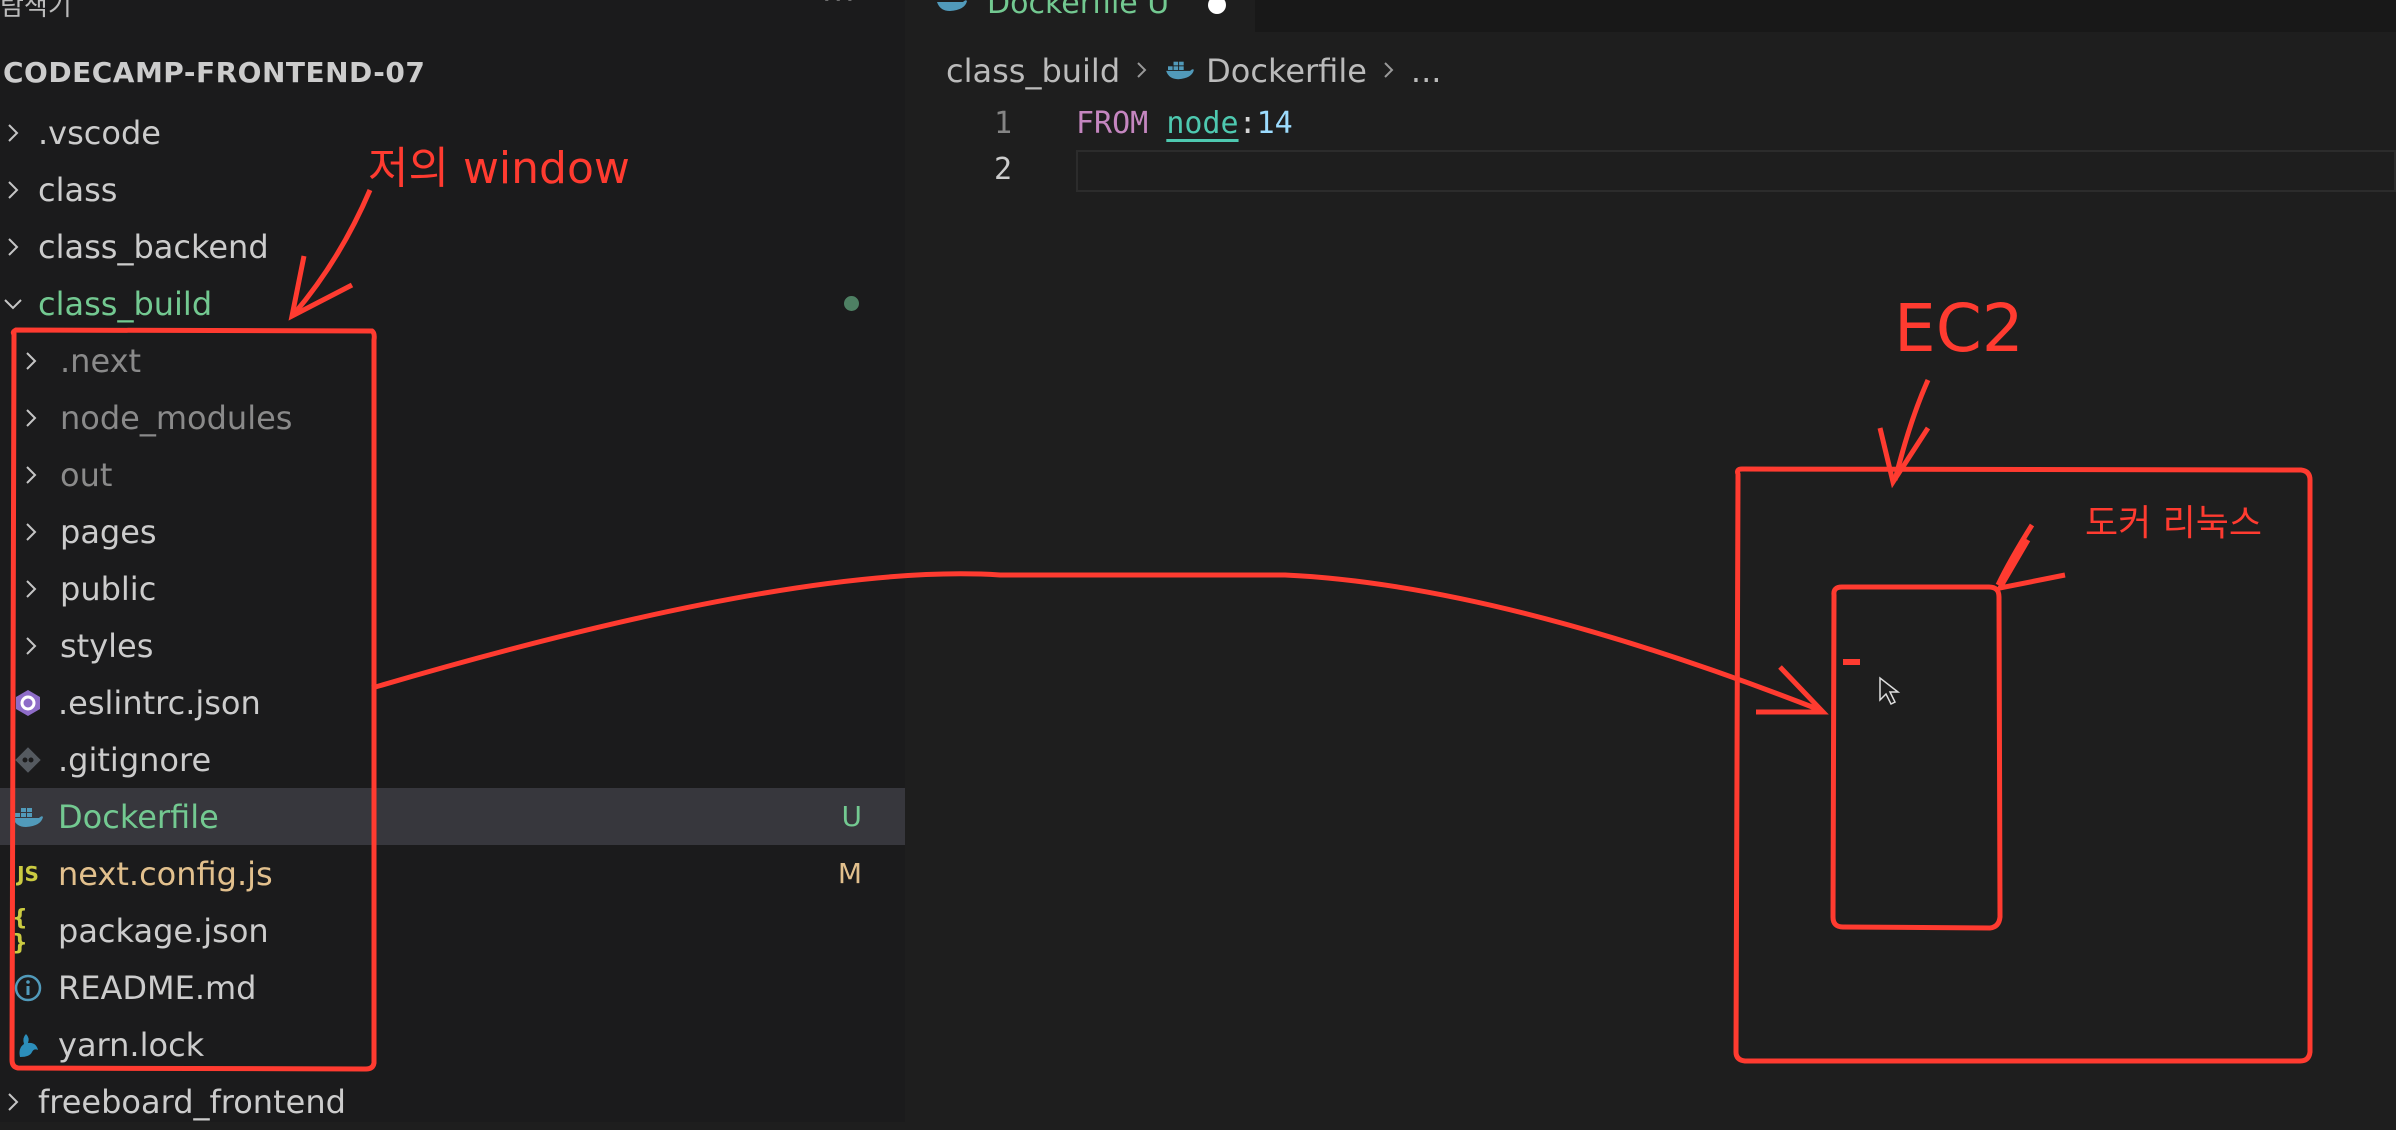 The image size is (2396, 1130). I want to click on code-keyword: FROM, so click(1112, 123).